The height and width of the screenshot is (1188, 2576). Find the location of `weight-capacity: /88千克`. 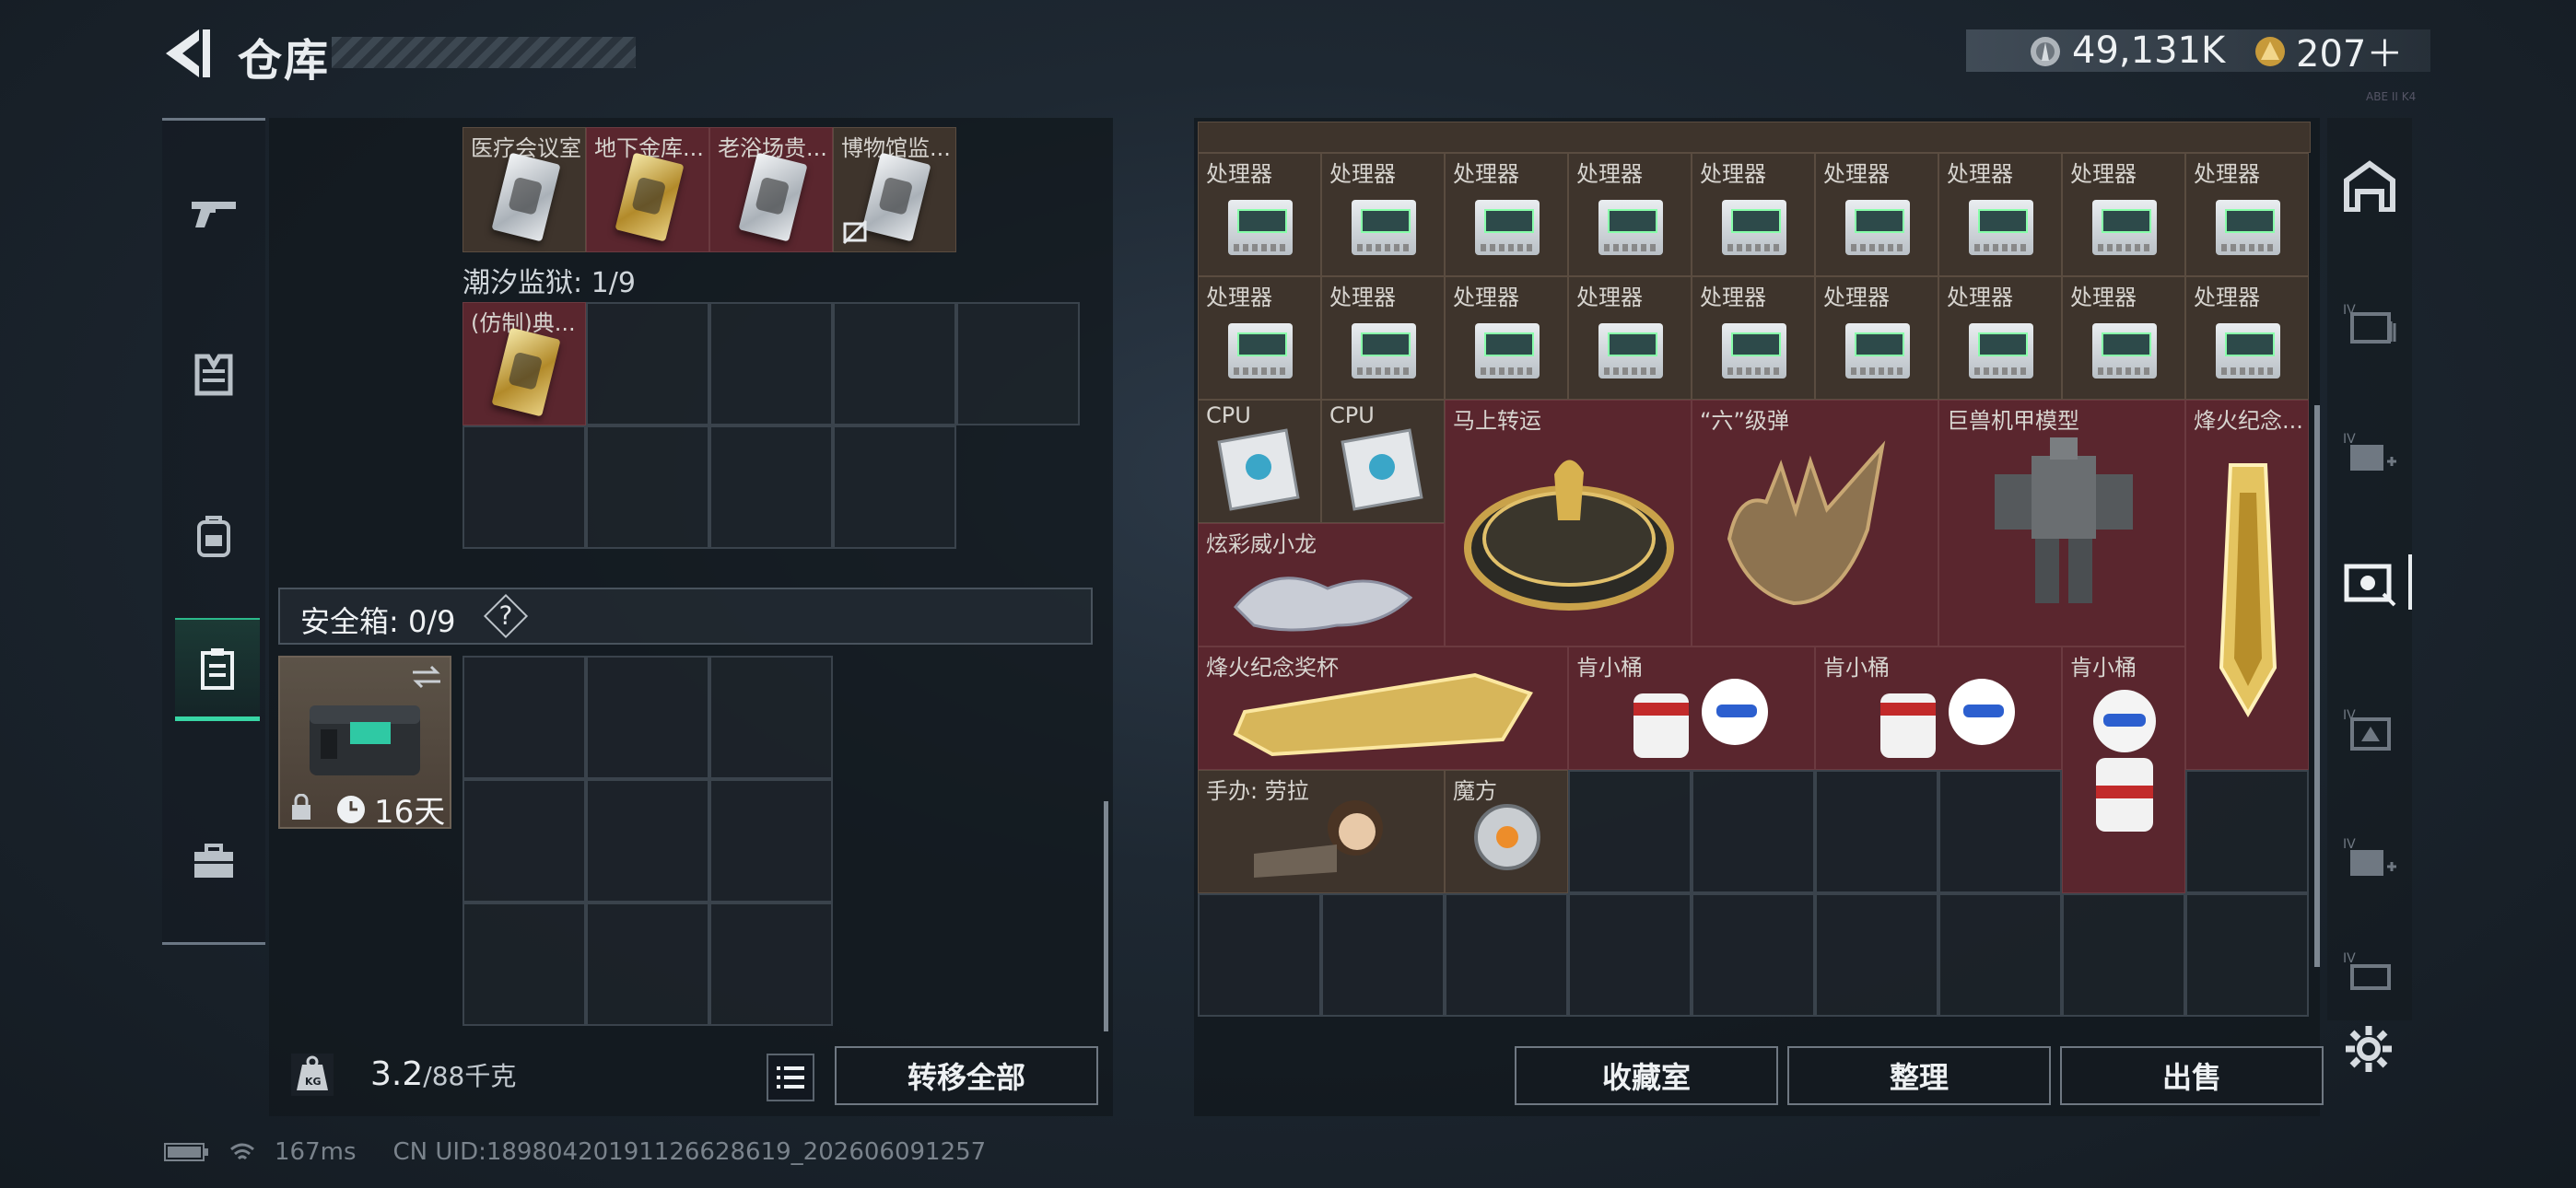

weight-capacity: /88千克 is located at coordinates (470, 1076).